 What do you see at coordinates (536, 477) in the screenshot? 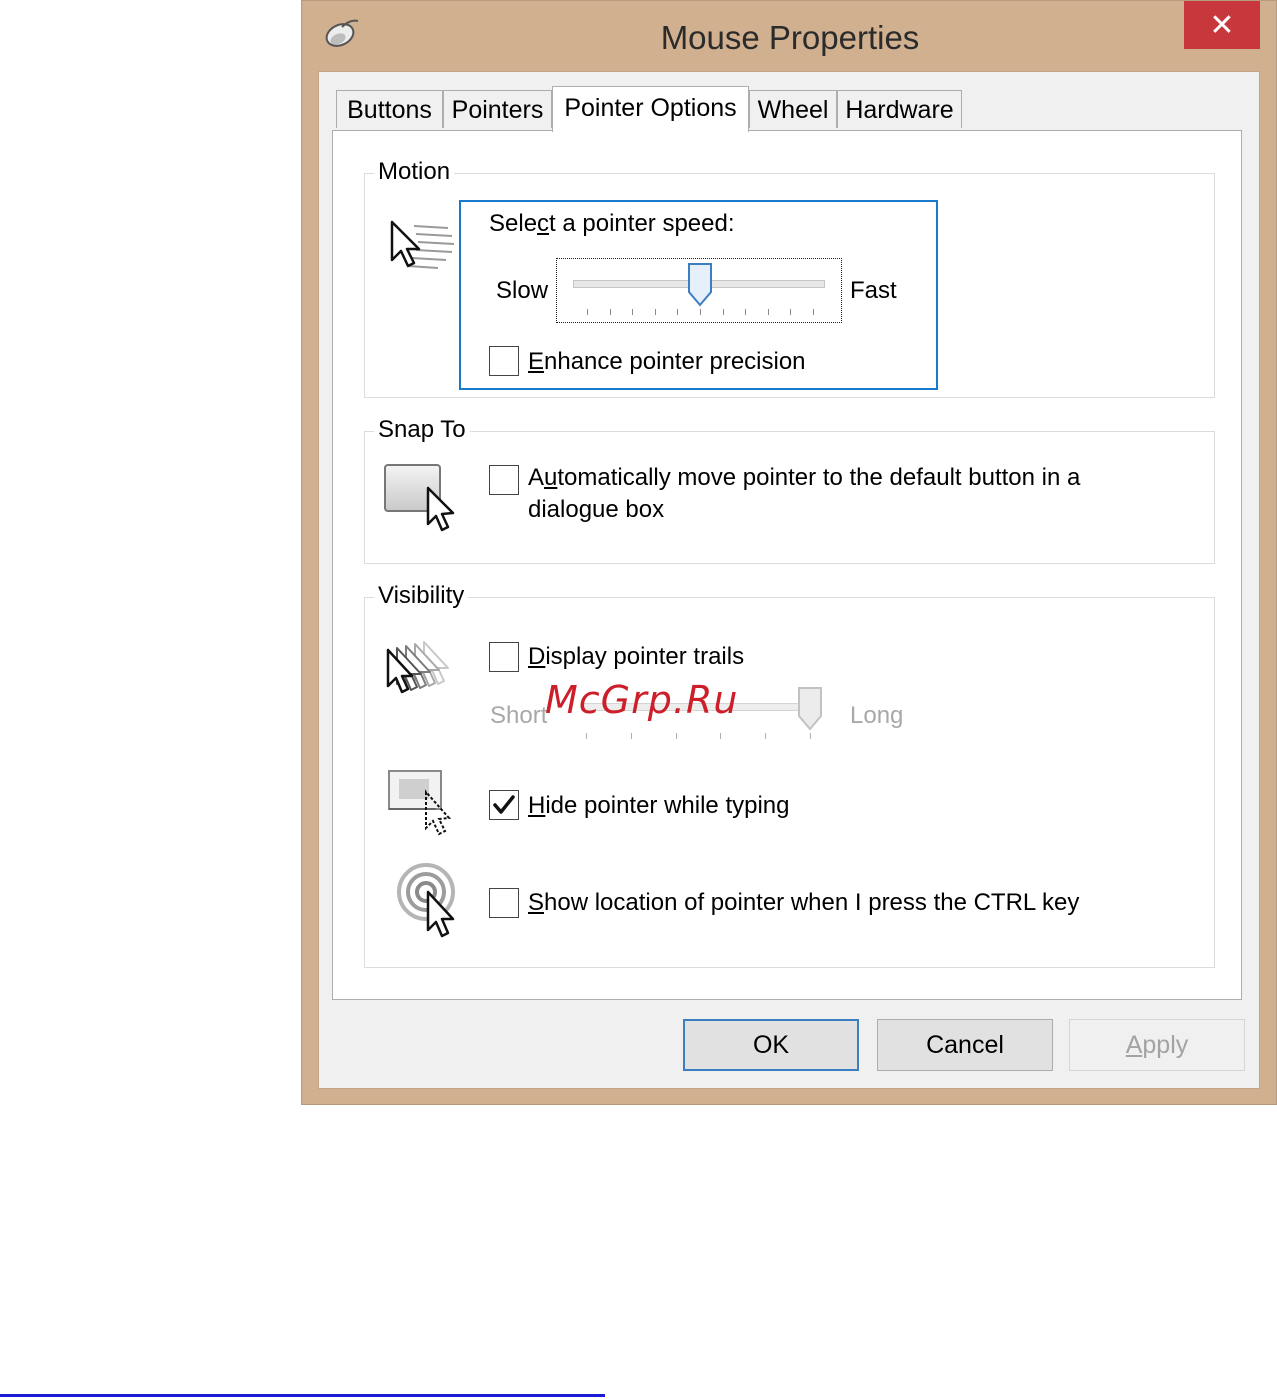
I see `snap-to-label-start: A` at bounding box center [536, 477].